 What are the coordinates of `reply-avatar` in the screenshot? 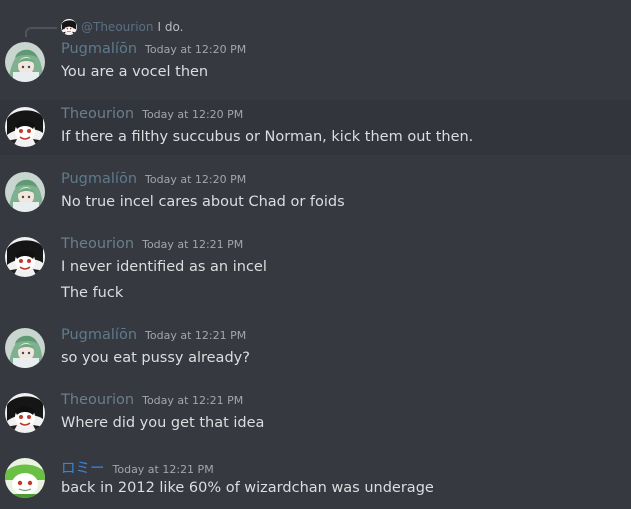 It's located at (69, 27).